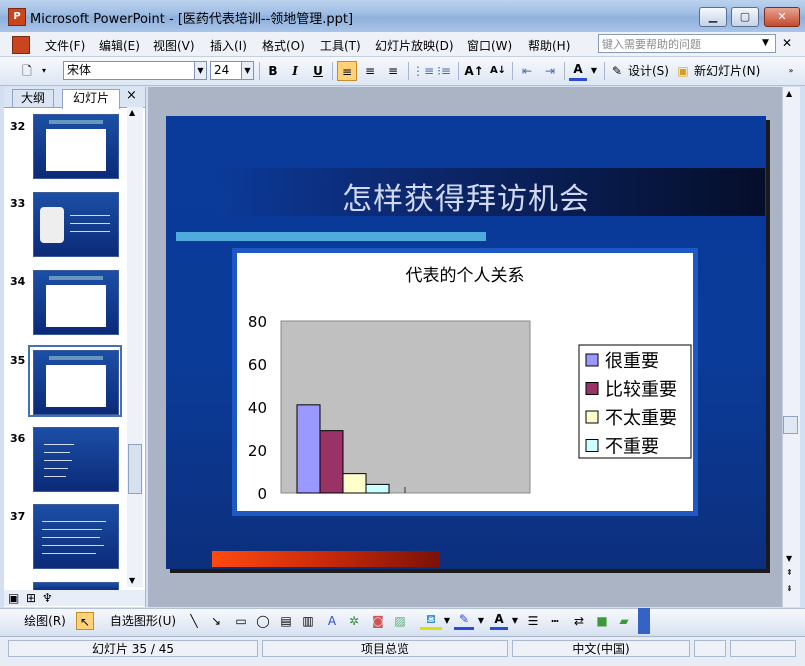 The width and height of the screenshot is (805, 666). What do you see at coordinates (474, 71) in the screenshot?
I see `increase-font-icon: A↑` at bounding box center [474, 71].